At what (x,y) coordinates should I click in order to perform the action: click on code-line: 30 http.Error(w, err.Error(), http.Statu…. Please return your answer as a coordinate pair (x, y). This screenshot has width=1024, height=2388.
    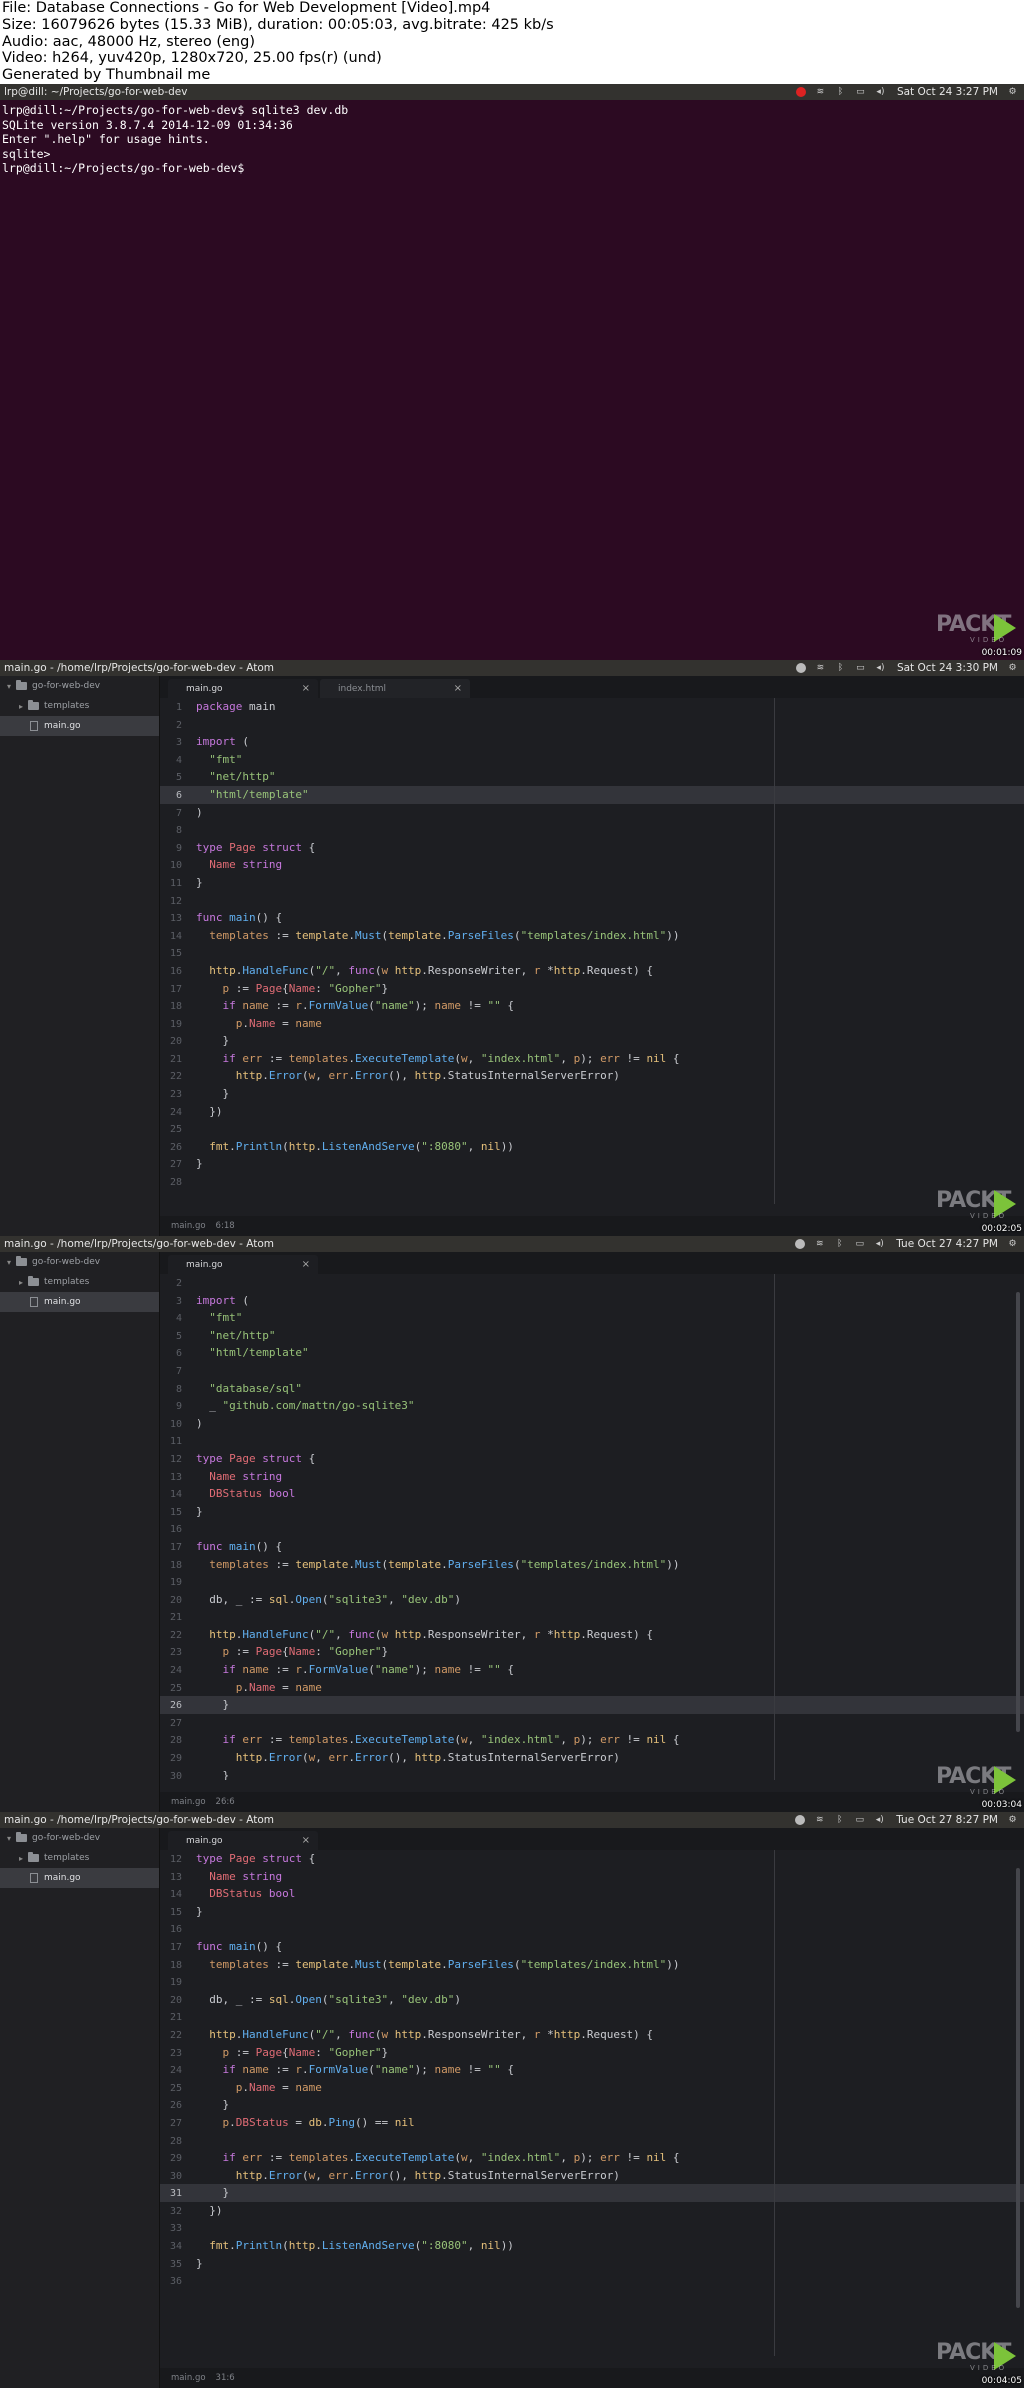
    Looking at the image, I should click on (592, 2176).